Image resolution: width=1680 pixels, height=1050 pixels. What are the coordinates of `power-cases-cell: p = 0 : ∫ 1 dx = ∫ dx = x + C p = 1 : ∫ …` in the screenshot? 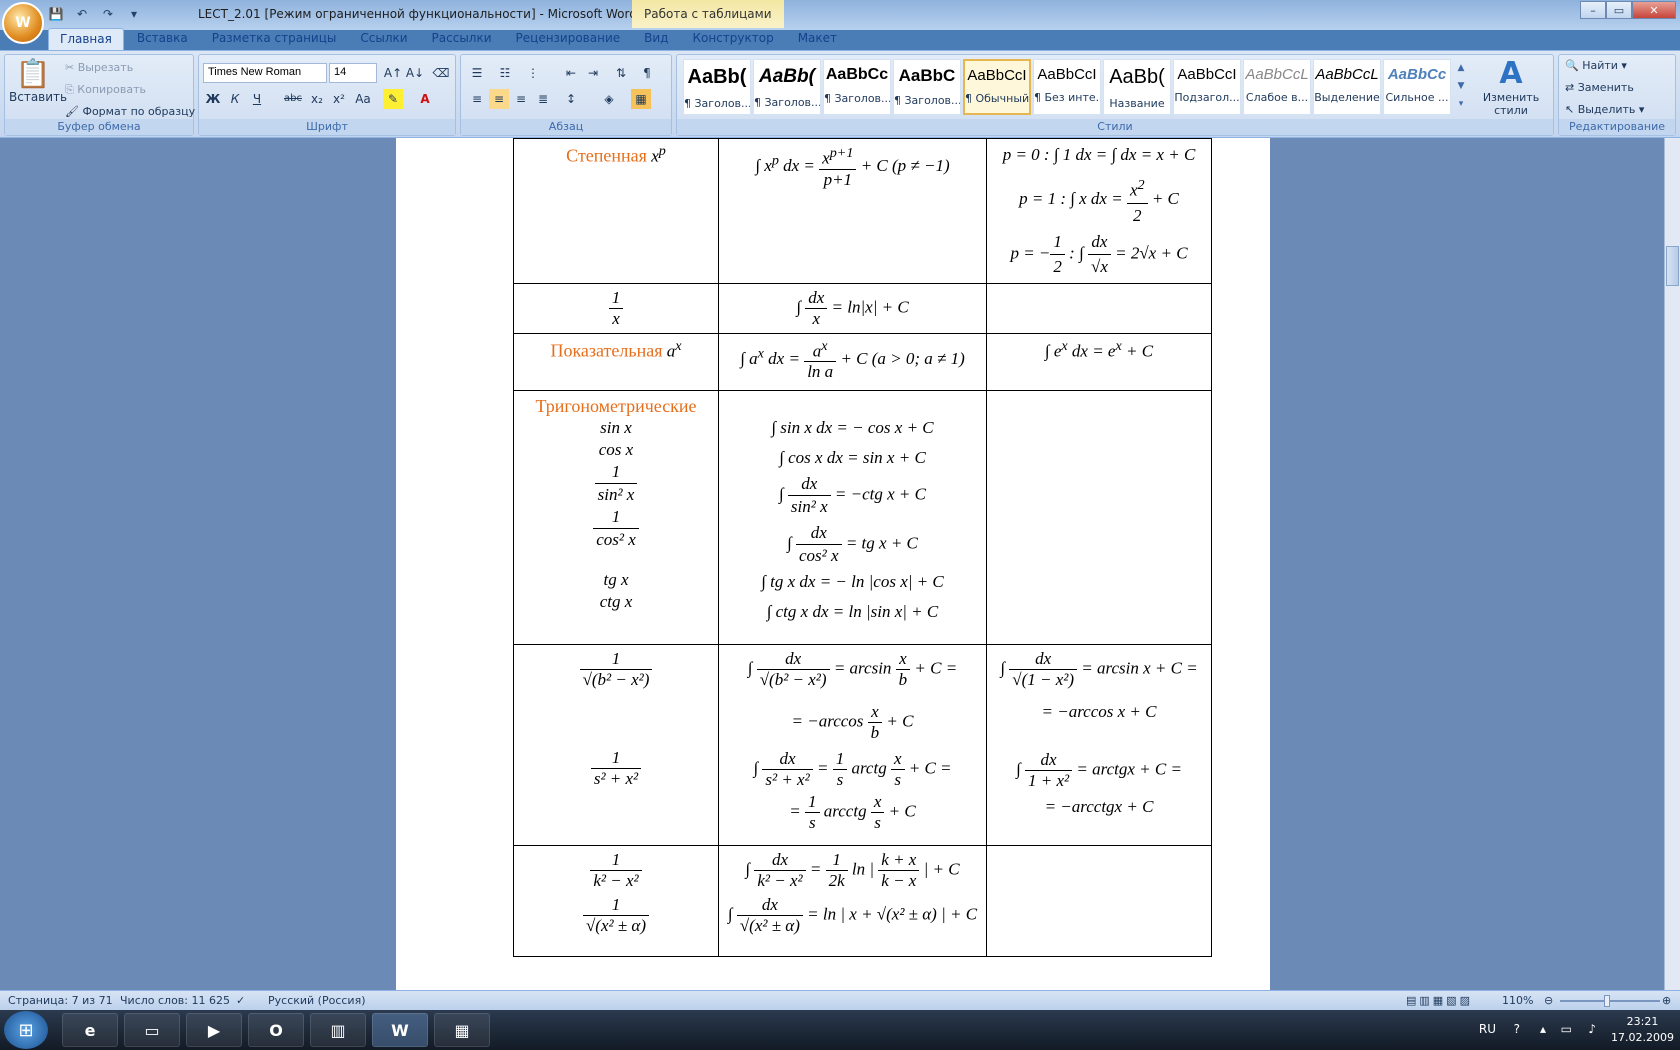 It's located at (1099, 211).